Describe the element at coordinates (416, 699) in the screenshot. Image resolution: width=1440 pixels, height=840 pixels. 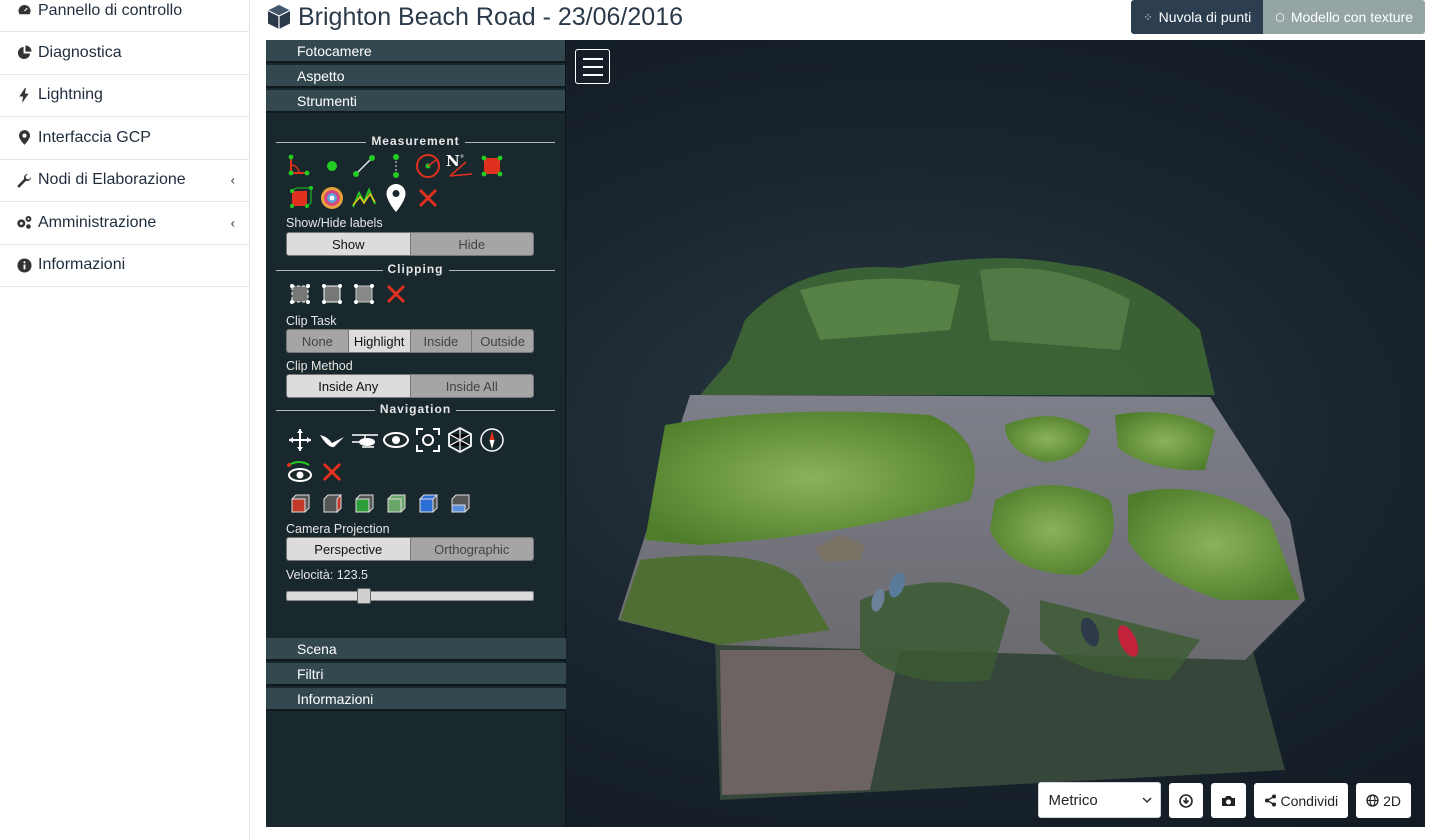
I see `section-information: Informazioni` at that location.